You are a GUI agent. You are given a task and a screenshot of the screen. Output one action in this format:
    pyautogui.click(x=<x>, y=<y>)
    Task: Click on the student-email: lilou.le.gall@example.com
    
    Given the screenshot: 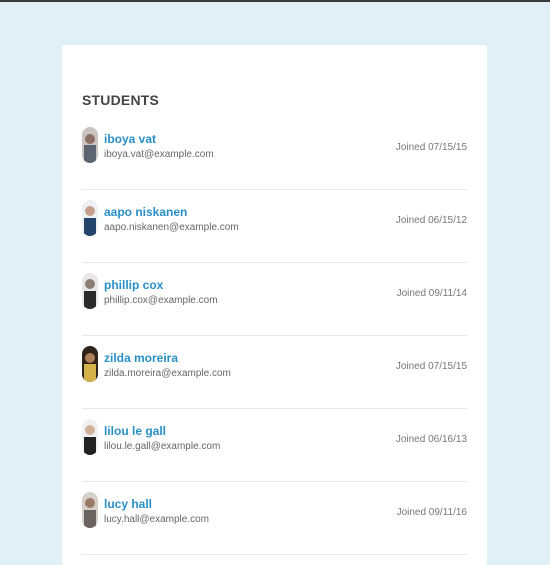 What is the action you would take?
    pyautogui.click(x=162, y=446)
    